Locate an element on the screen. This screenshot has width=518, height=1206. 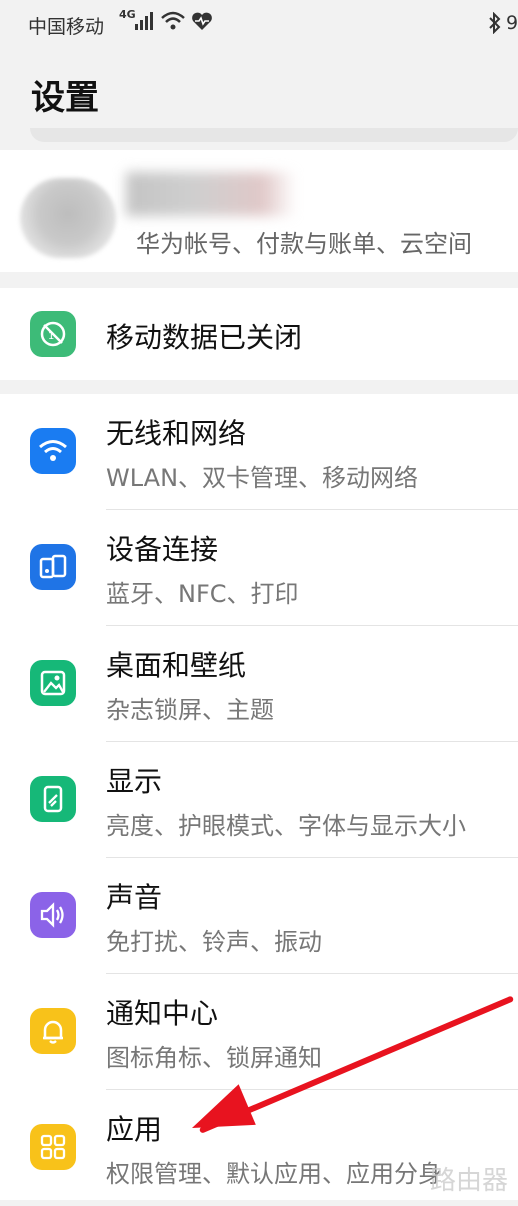
sound-icon is located at coordinates (53, 915).